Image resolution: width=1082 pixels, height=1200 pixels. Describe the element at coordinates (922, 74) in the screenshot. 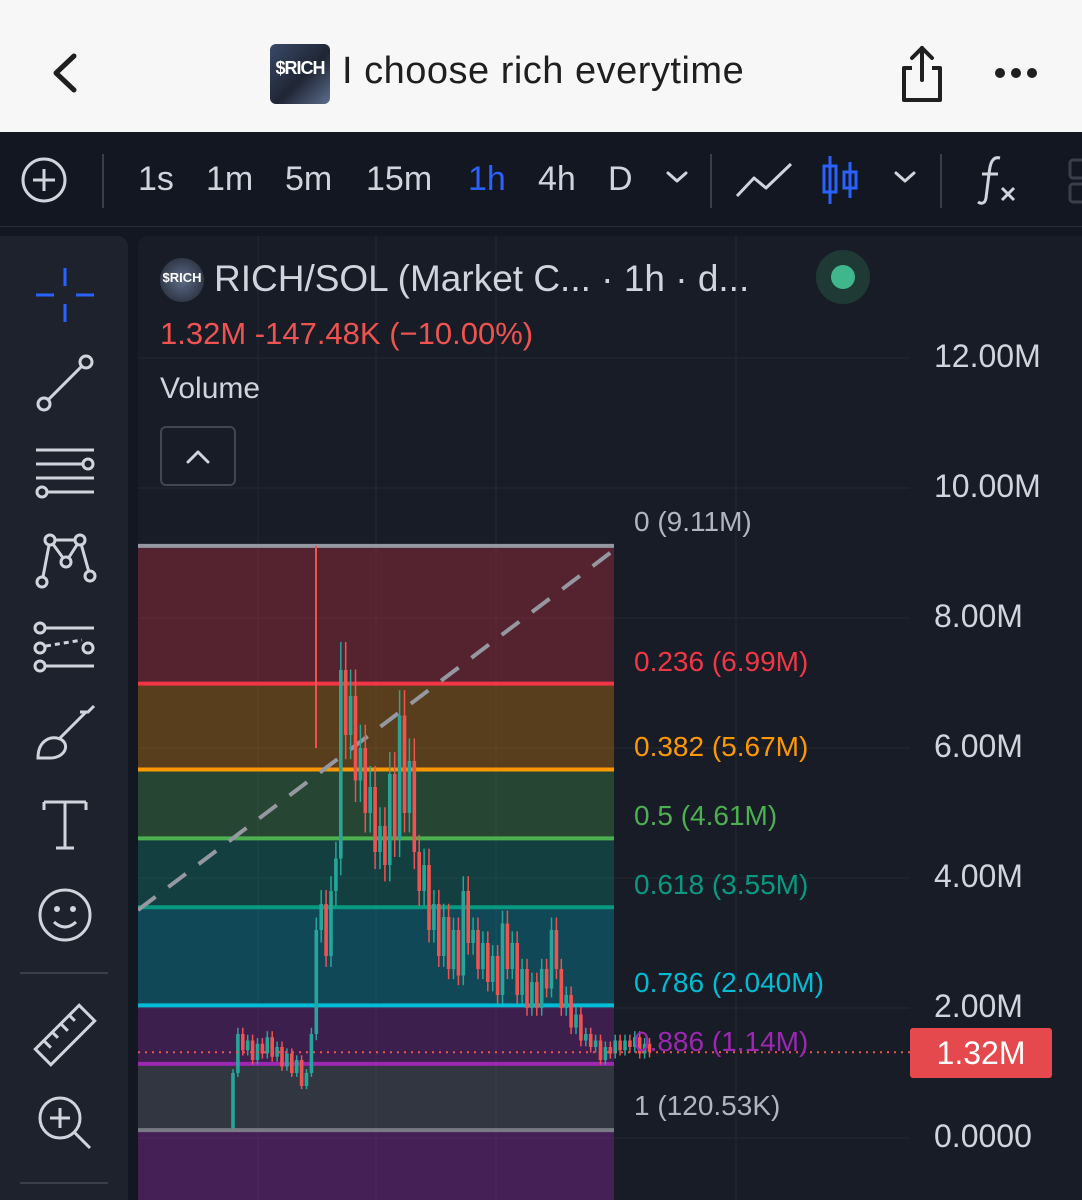

I see `share-icon` at that location.